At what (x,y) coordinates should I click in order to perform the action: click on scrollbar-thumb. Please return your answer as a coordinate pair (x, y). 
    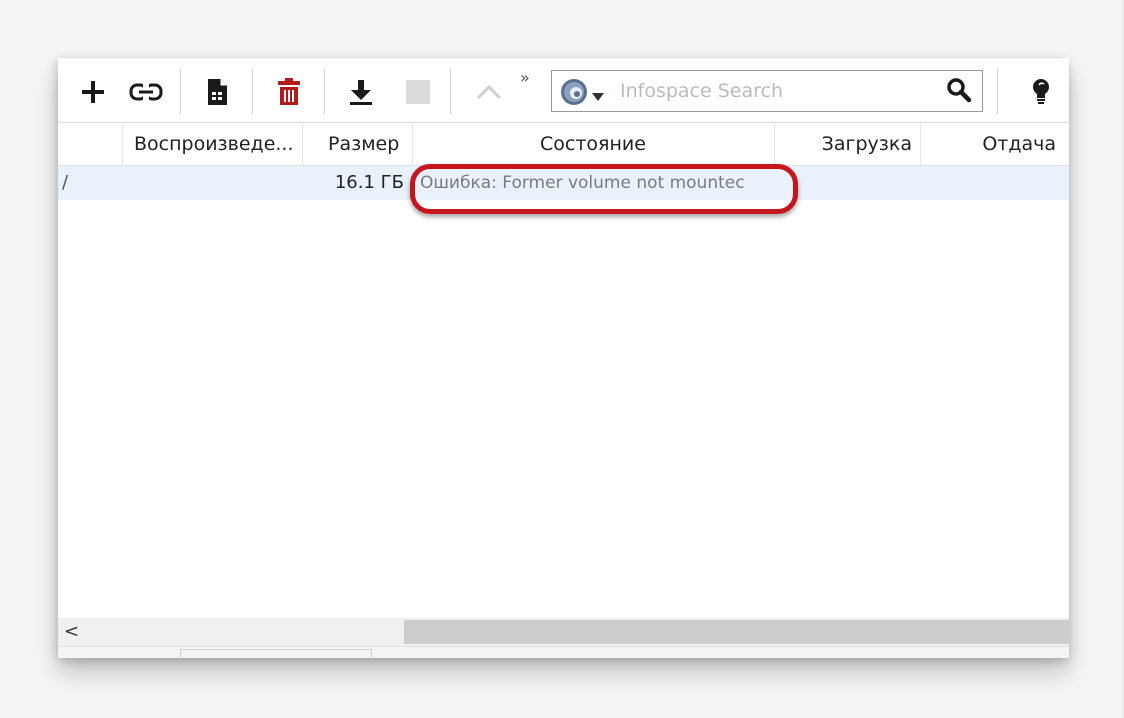
    Looking at the image, I should click on (736, 632).